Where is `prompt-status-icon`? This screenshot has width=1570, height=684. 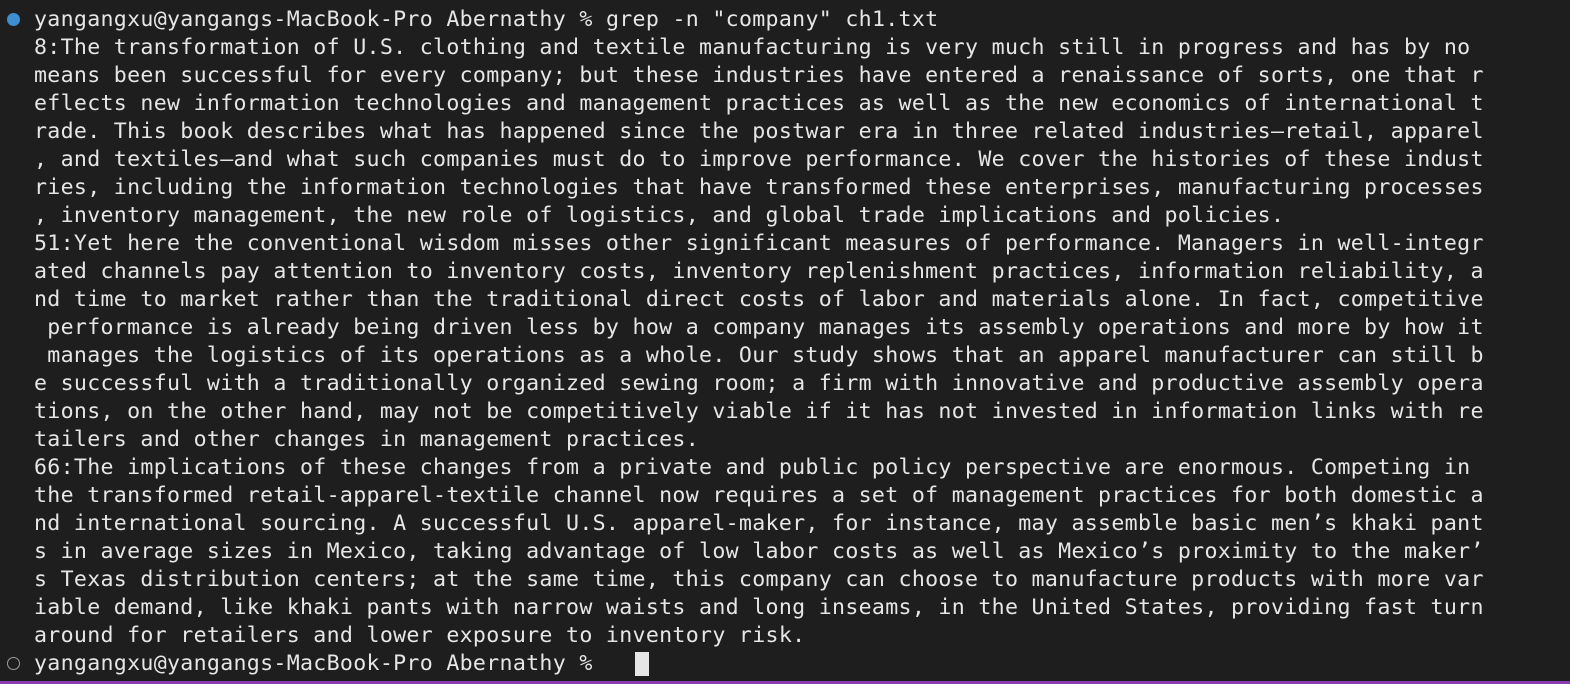 prompt-status-icon is located at coordinates (13, 663).